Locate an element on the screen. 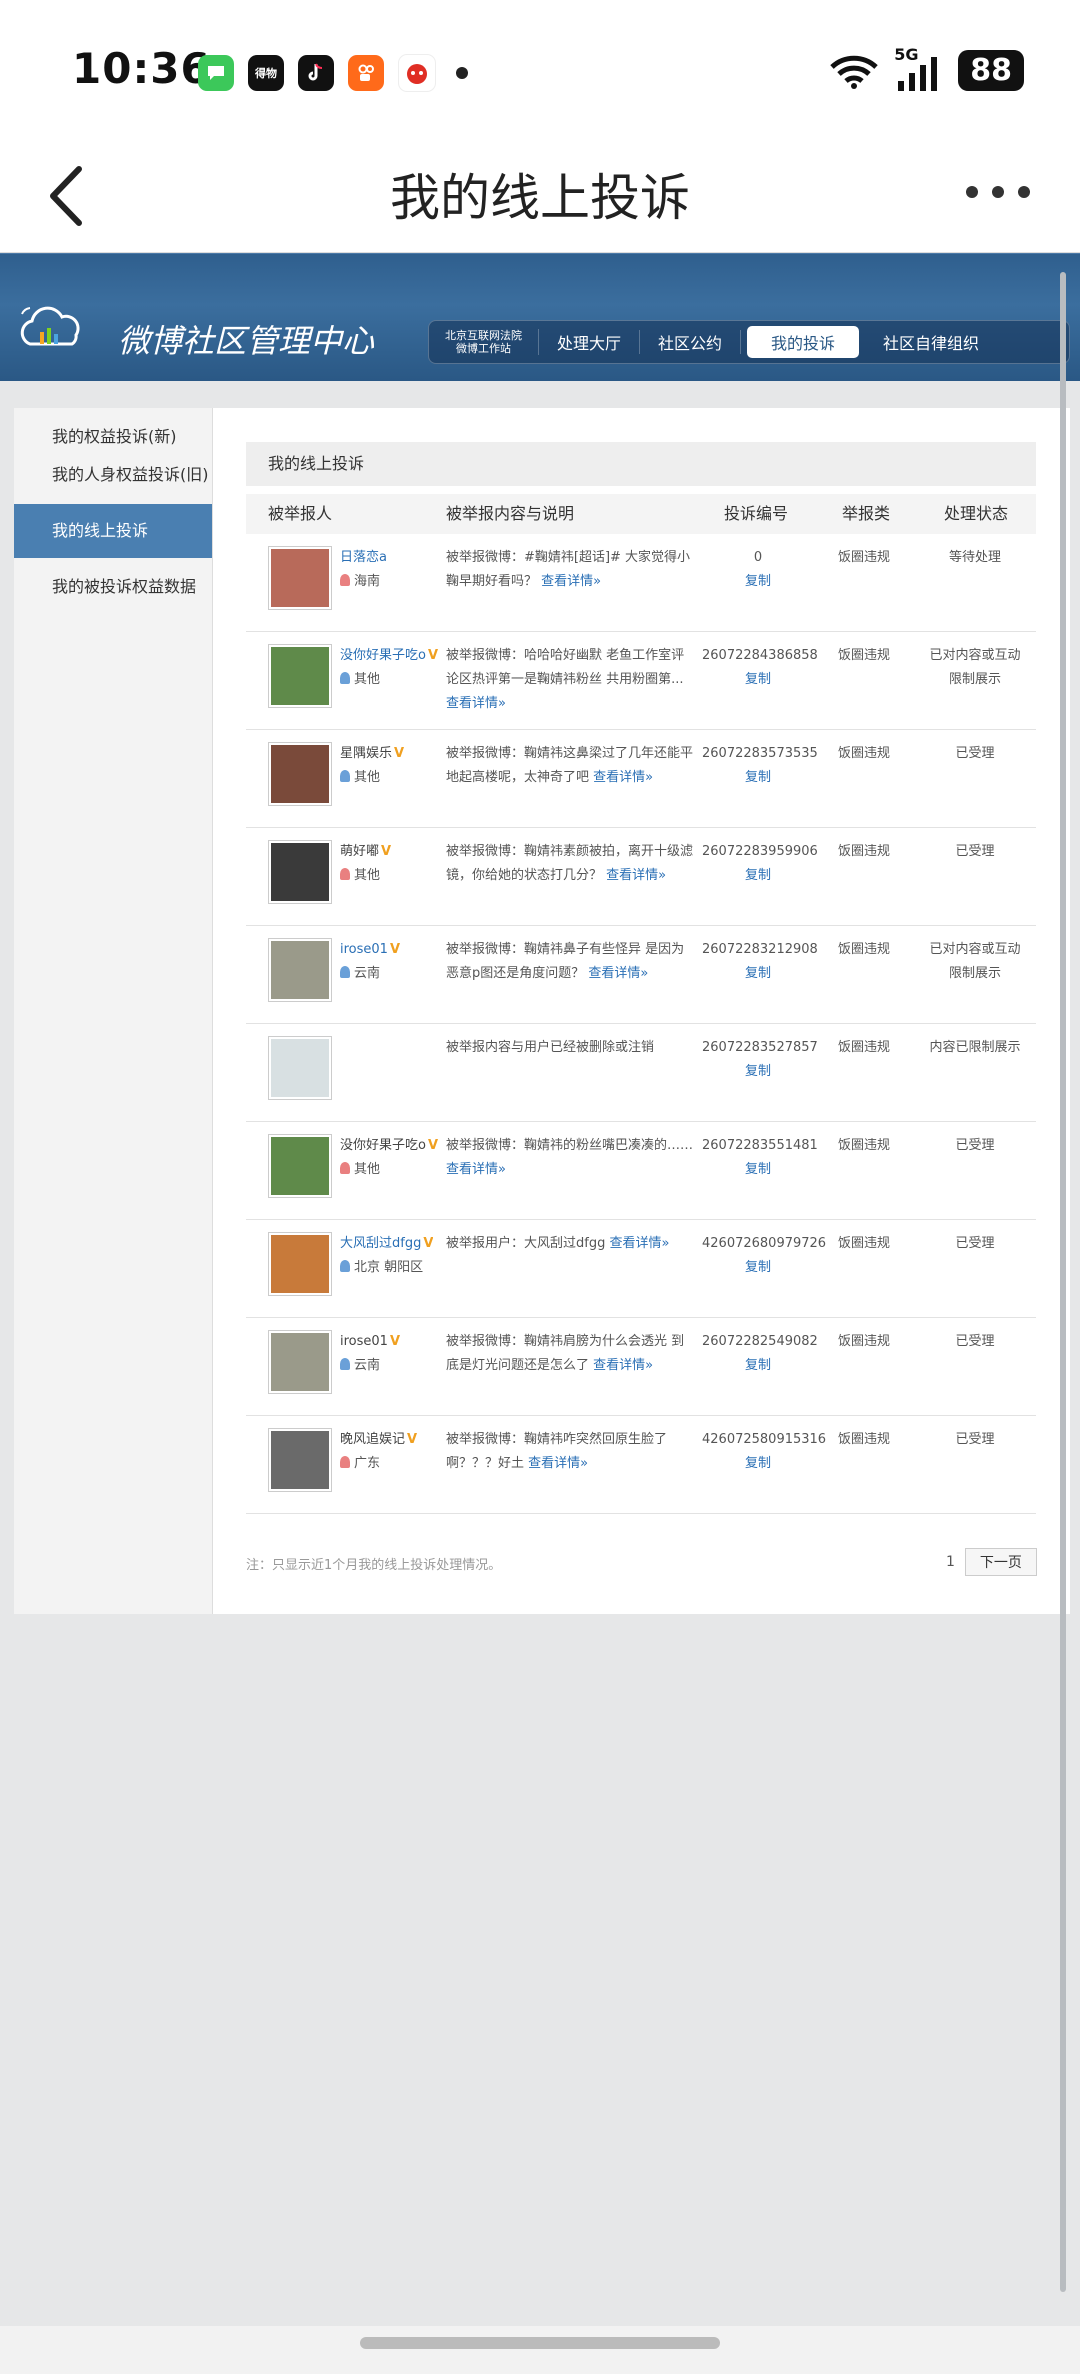 The image size is (1080, 2374). complaint-id-cell: 426072680979726 复制 is located at coordinates (764, 1274).